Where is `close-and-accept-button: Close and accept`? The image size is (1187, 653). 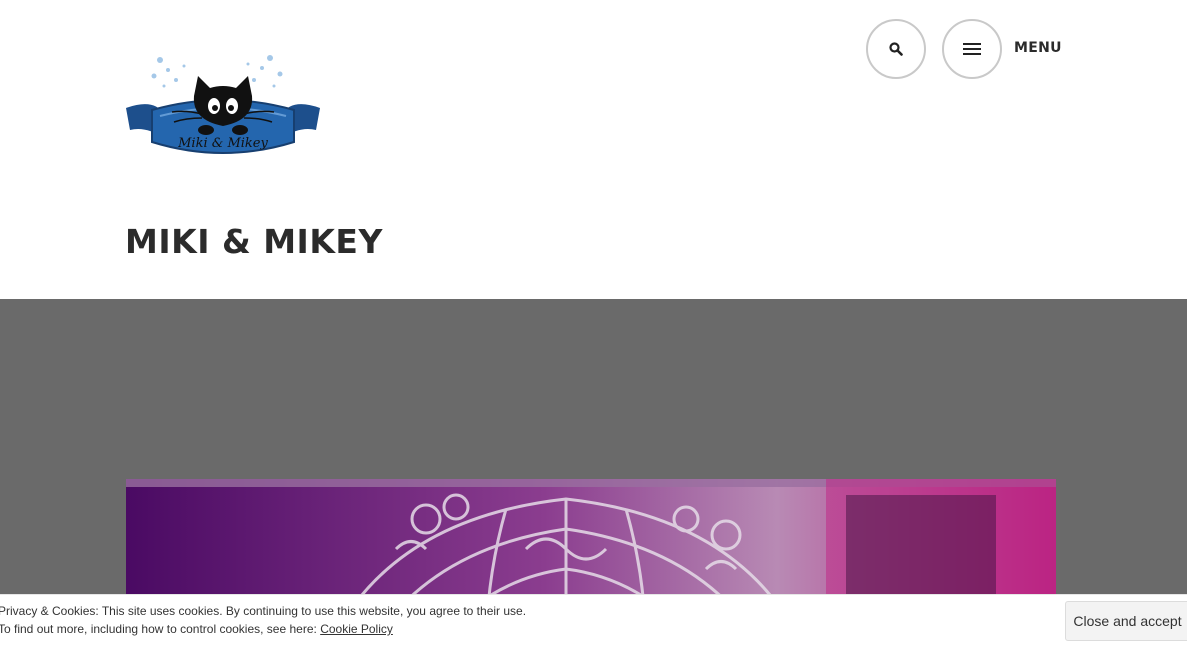 close-and-accept-button: Close and accept is located at coordinates (1126, 621).